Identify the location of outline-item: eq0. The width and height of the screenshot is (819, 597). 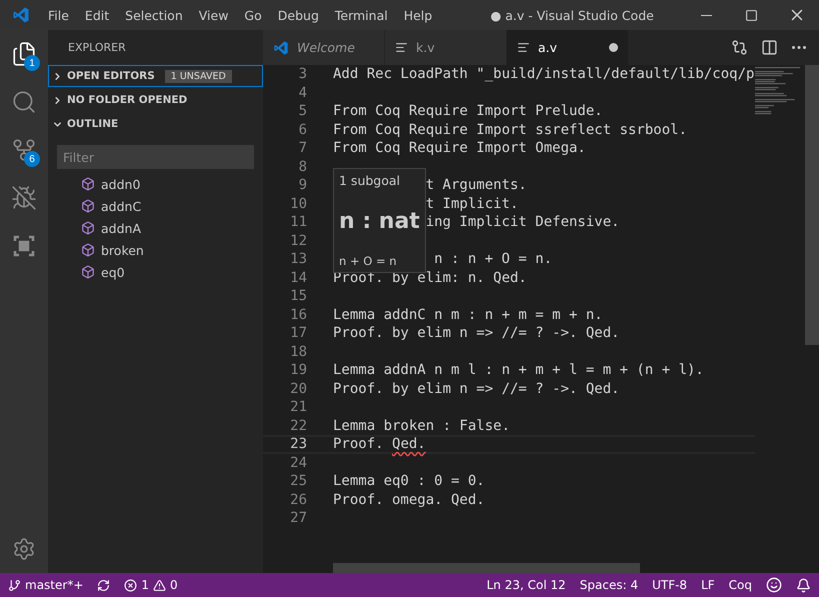
(155, 272).